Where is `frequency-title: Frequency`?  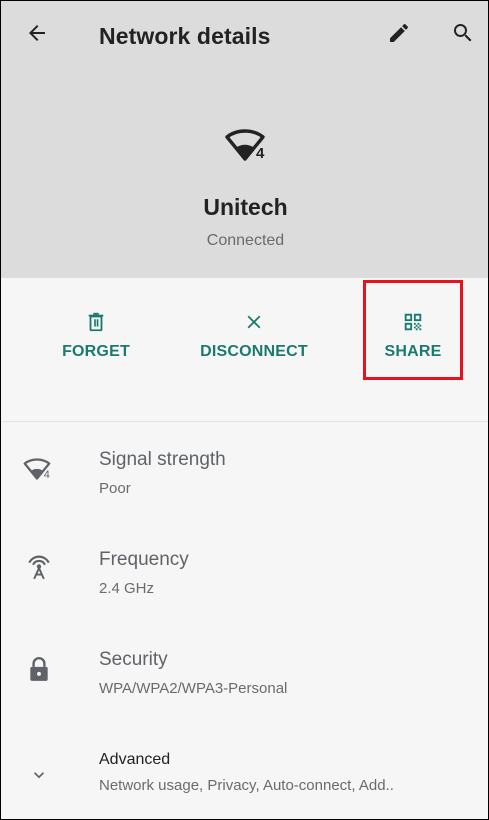
frequency-title: Frequency is located at coordinates (144, 559).